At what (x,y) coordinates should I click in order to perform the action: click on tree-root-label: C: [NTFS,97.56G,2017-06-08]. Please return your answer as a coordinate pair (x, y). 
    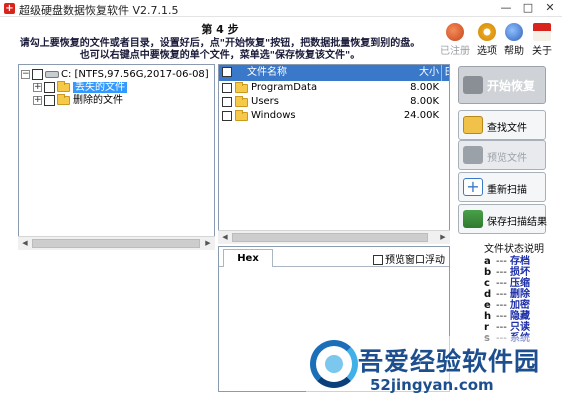
    Looking at the image, I should click on (135, 74).